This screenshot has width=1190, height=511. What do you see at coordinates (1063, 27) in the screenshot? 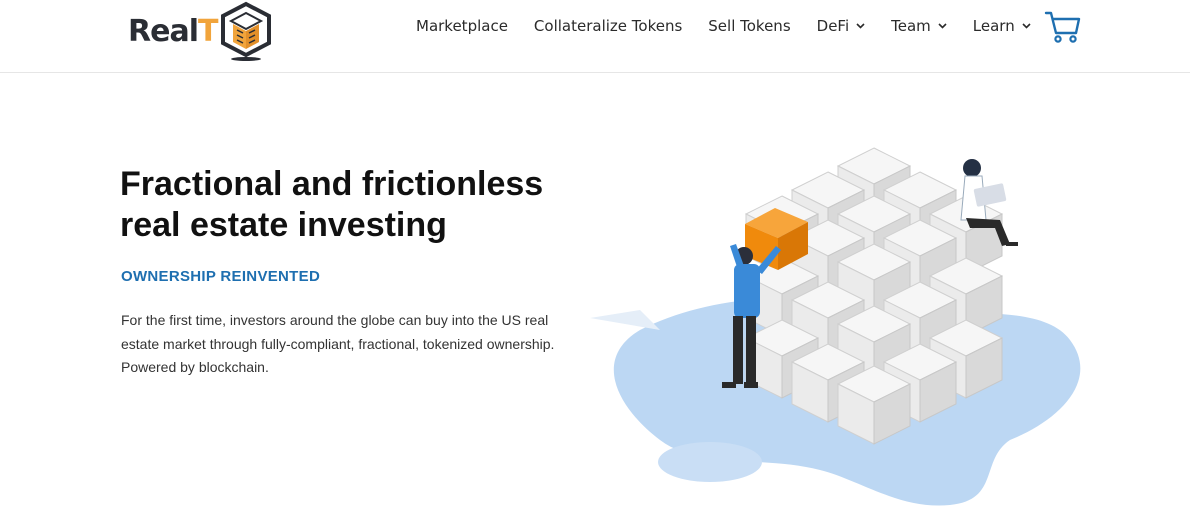
I see `cart-icon` at bounding box center [1063, 27].